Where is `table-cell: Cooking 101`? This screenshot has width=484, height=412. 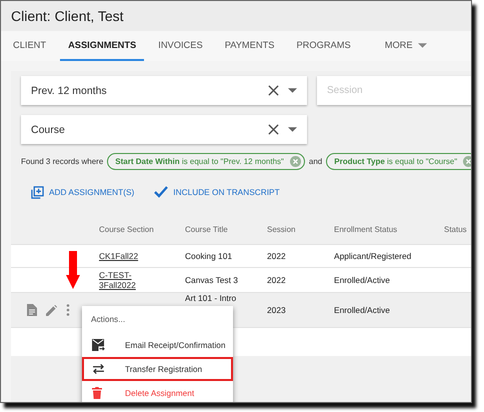 table-cell: Cooking 101 is located at coordinates (208, 256).